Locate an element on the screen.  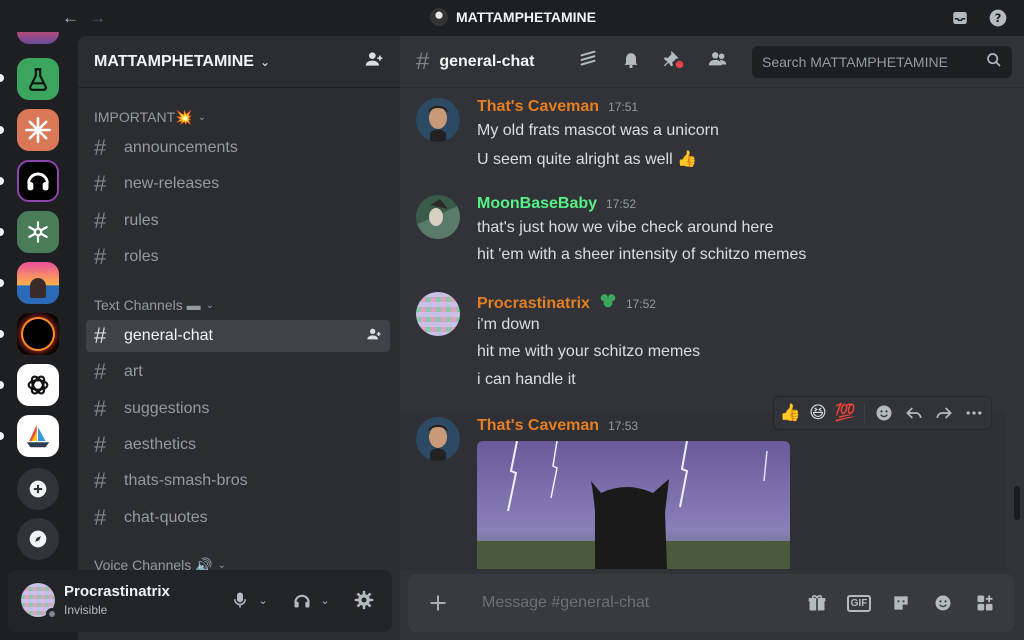
forward-icon is located at coordinates (944, 413).